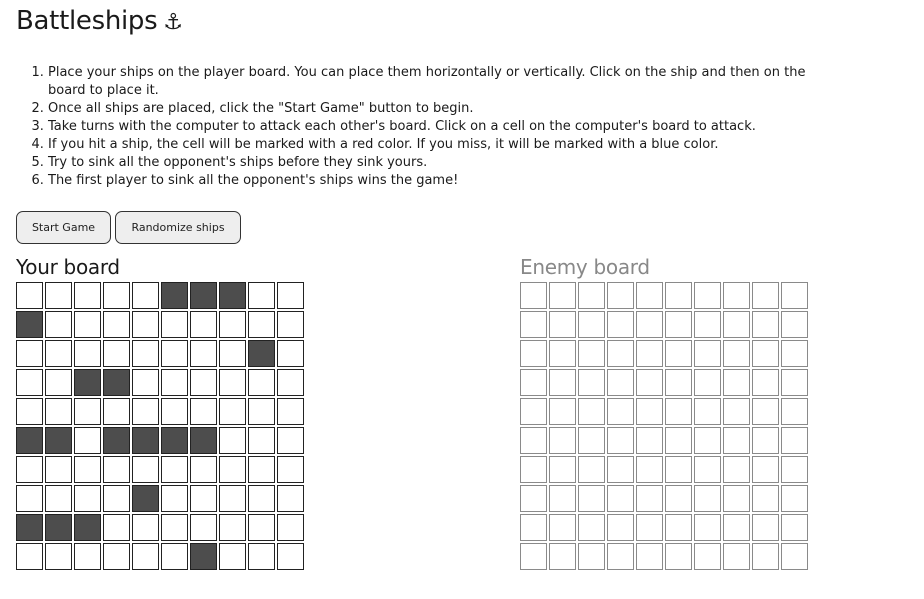  Describe the element at coordinates (664, 426) in the screenshot. I see `enemy-board` at that location.